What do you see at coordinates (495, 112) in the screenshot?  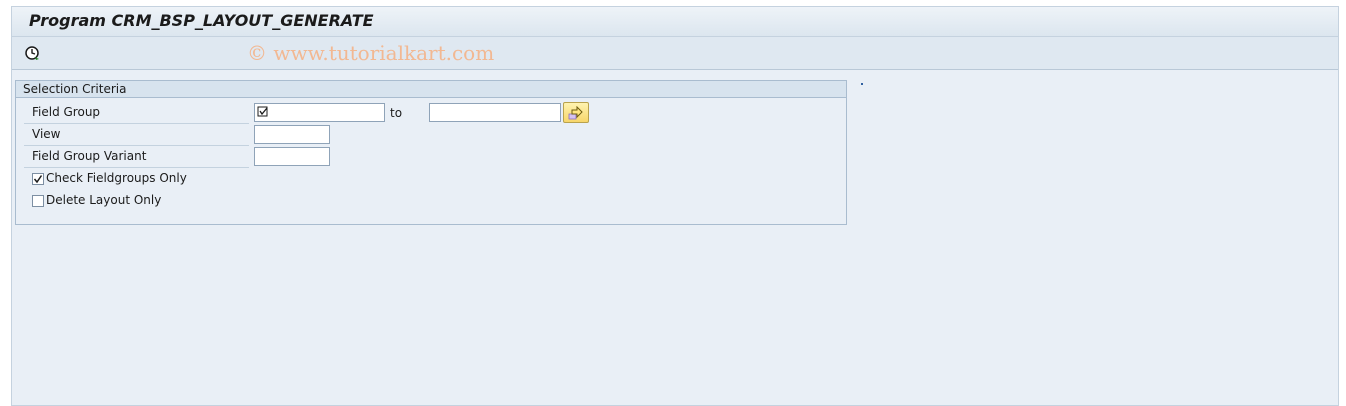 I see `field-group-to-input` at bounding box center [495, 112].